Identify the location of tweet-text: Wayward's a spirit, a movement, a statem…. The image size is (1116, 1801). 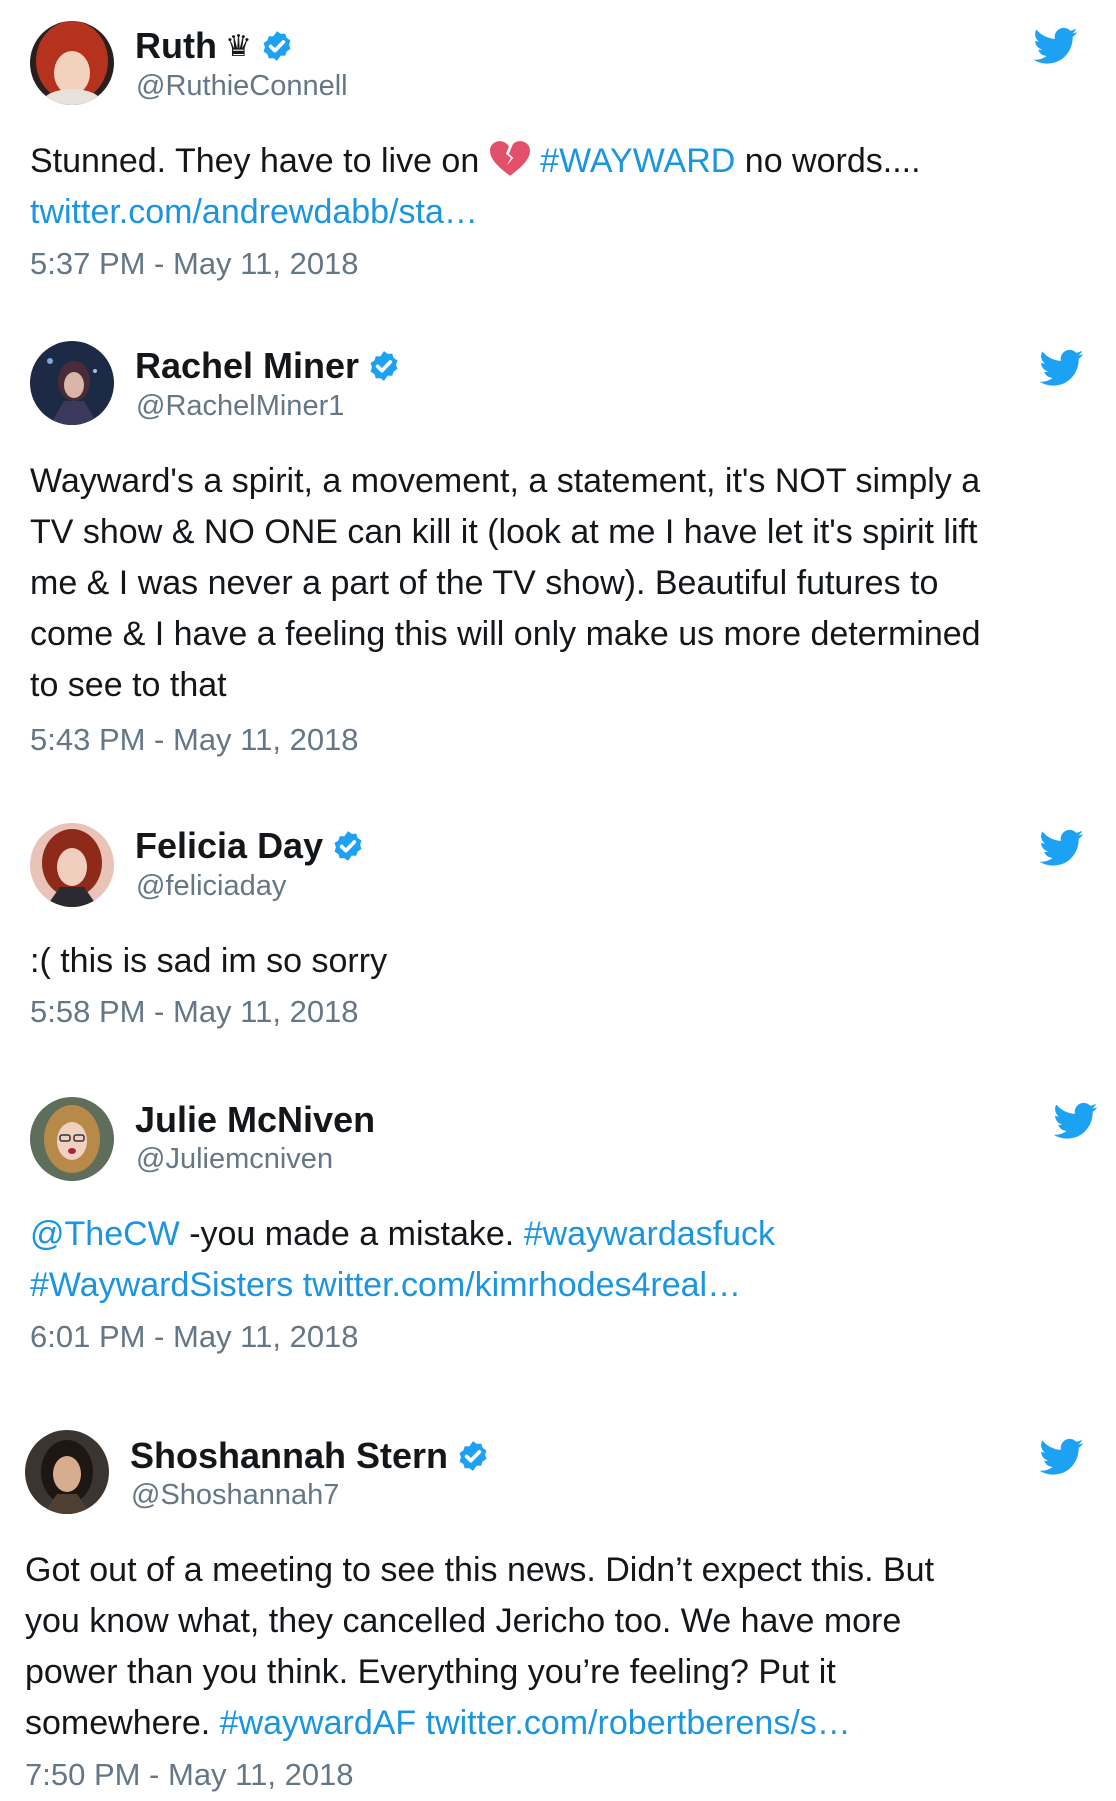
(505, 583).